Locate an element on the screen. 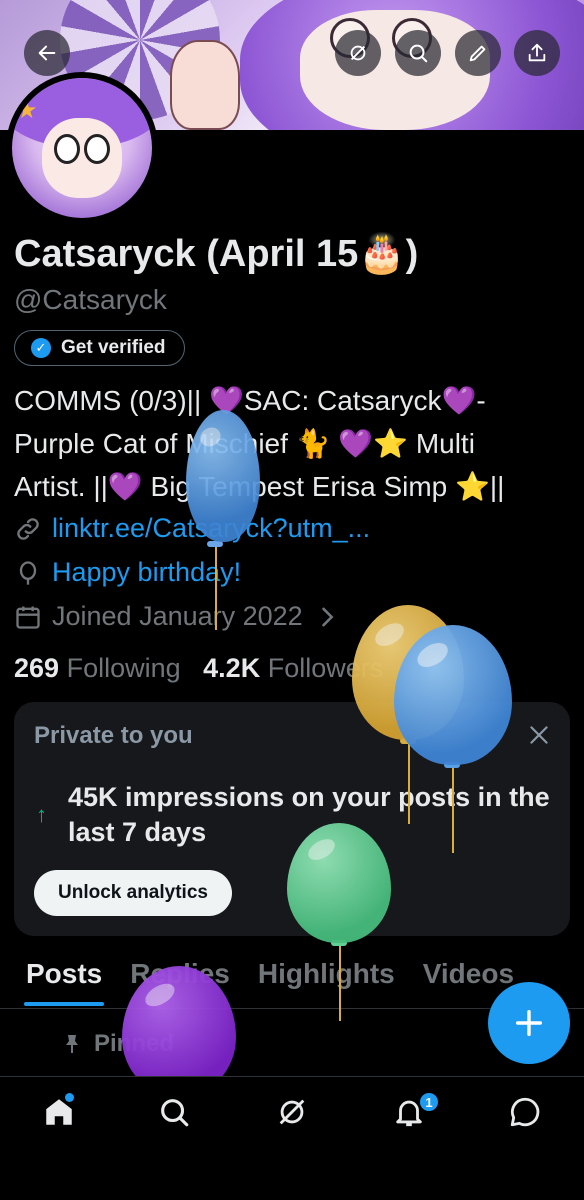 The height and width of the screenshot is (1200, 584). notification-count-badge: 1 is located at coordinates (429, 1102).